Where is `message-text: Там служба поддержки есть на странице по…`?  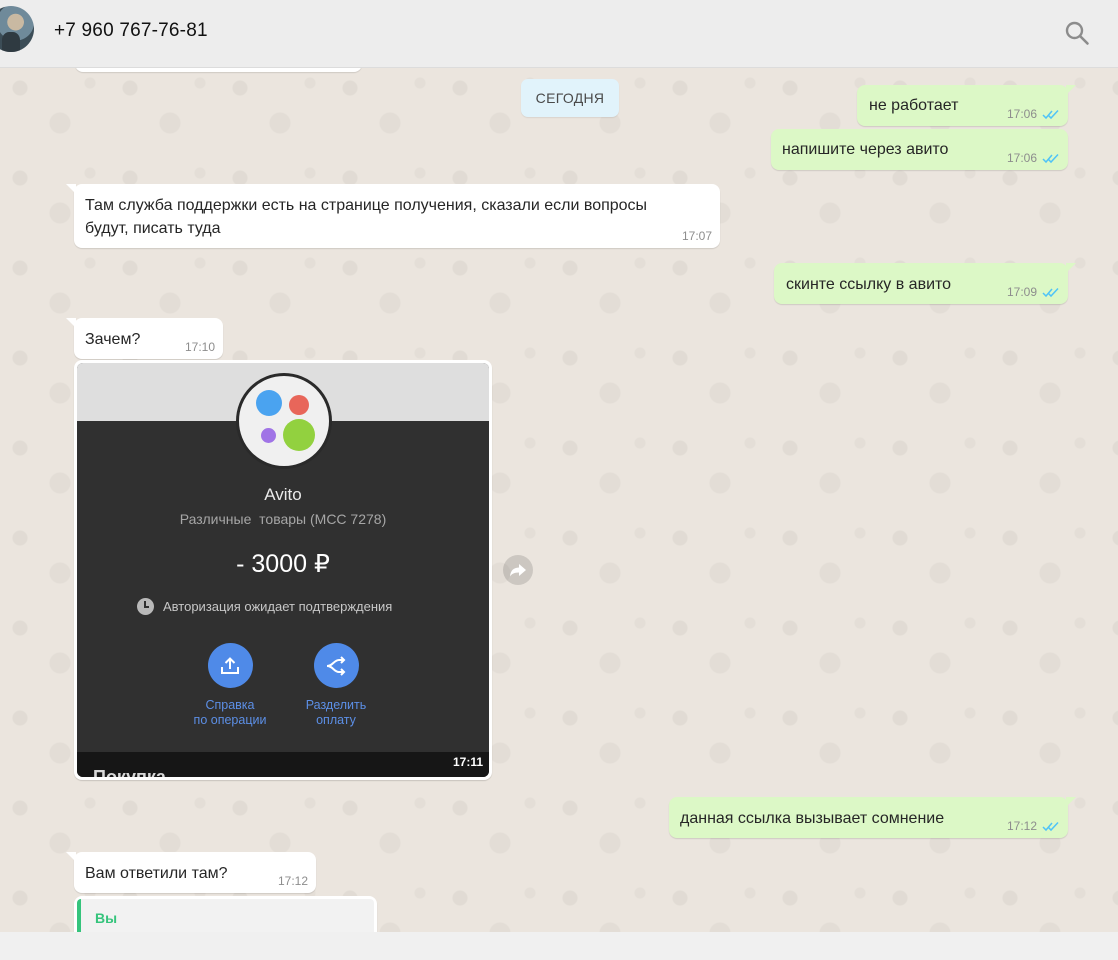
message-text: Там служба поддержки есть на странице по… is located at coordinates (366, 217).